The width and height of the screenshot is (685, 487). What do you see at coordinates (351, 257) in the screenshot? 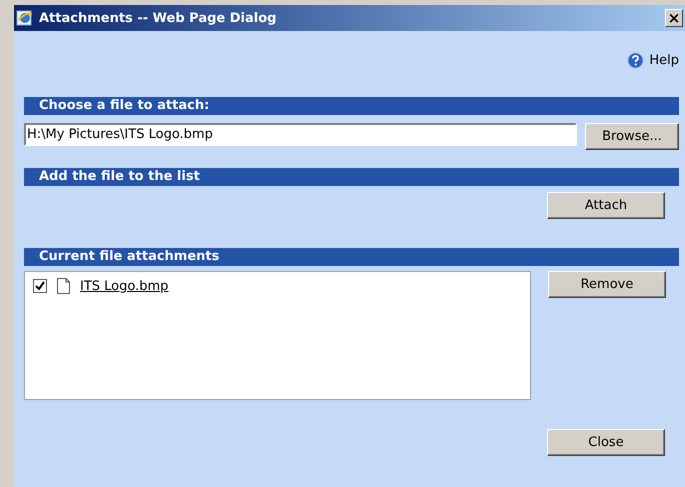
I see `section-header: Current file attachments` at bounding box center [351, 257].